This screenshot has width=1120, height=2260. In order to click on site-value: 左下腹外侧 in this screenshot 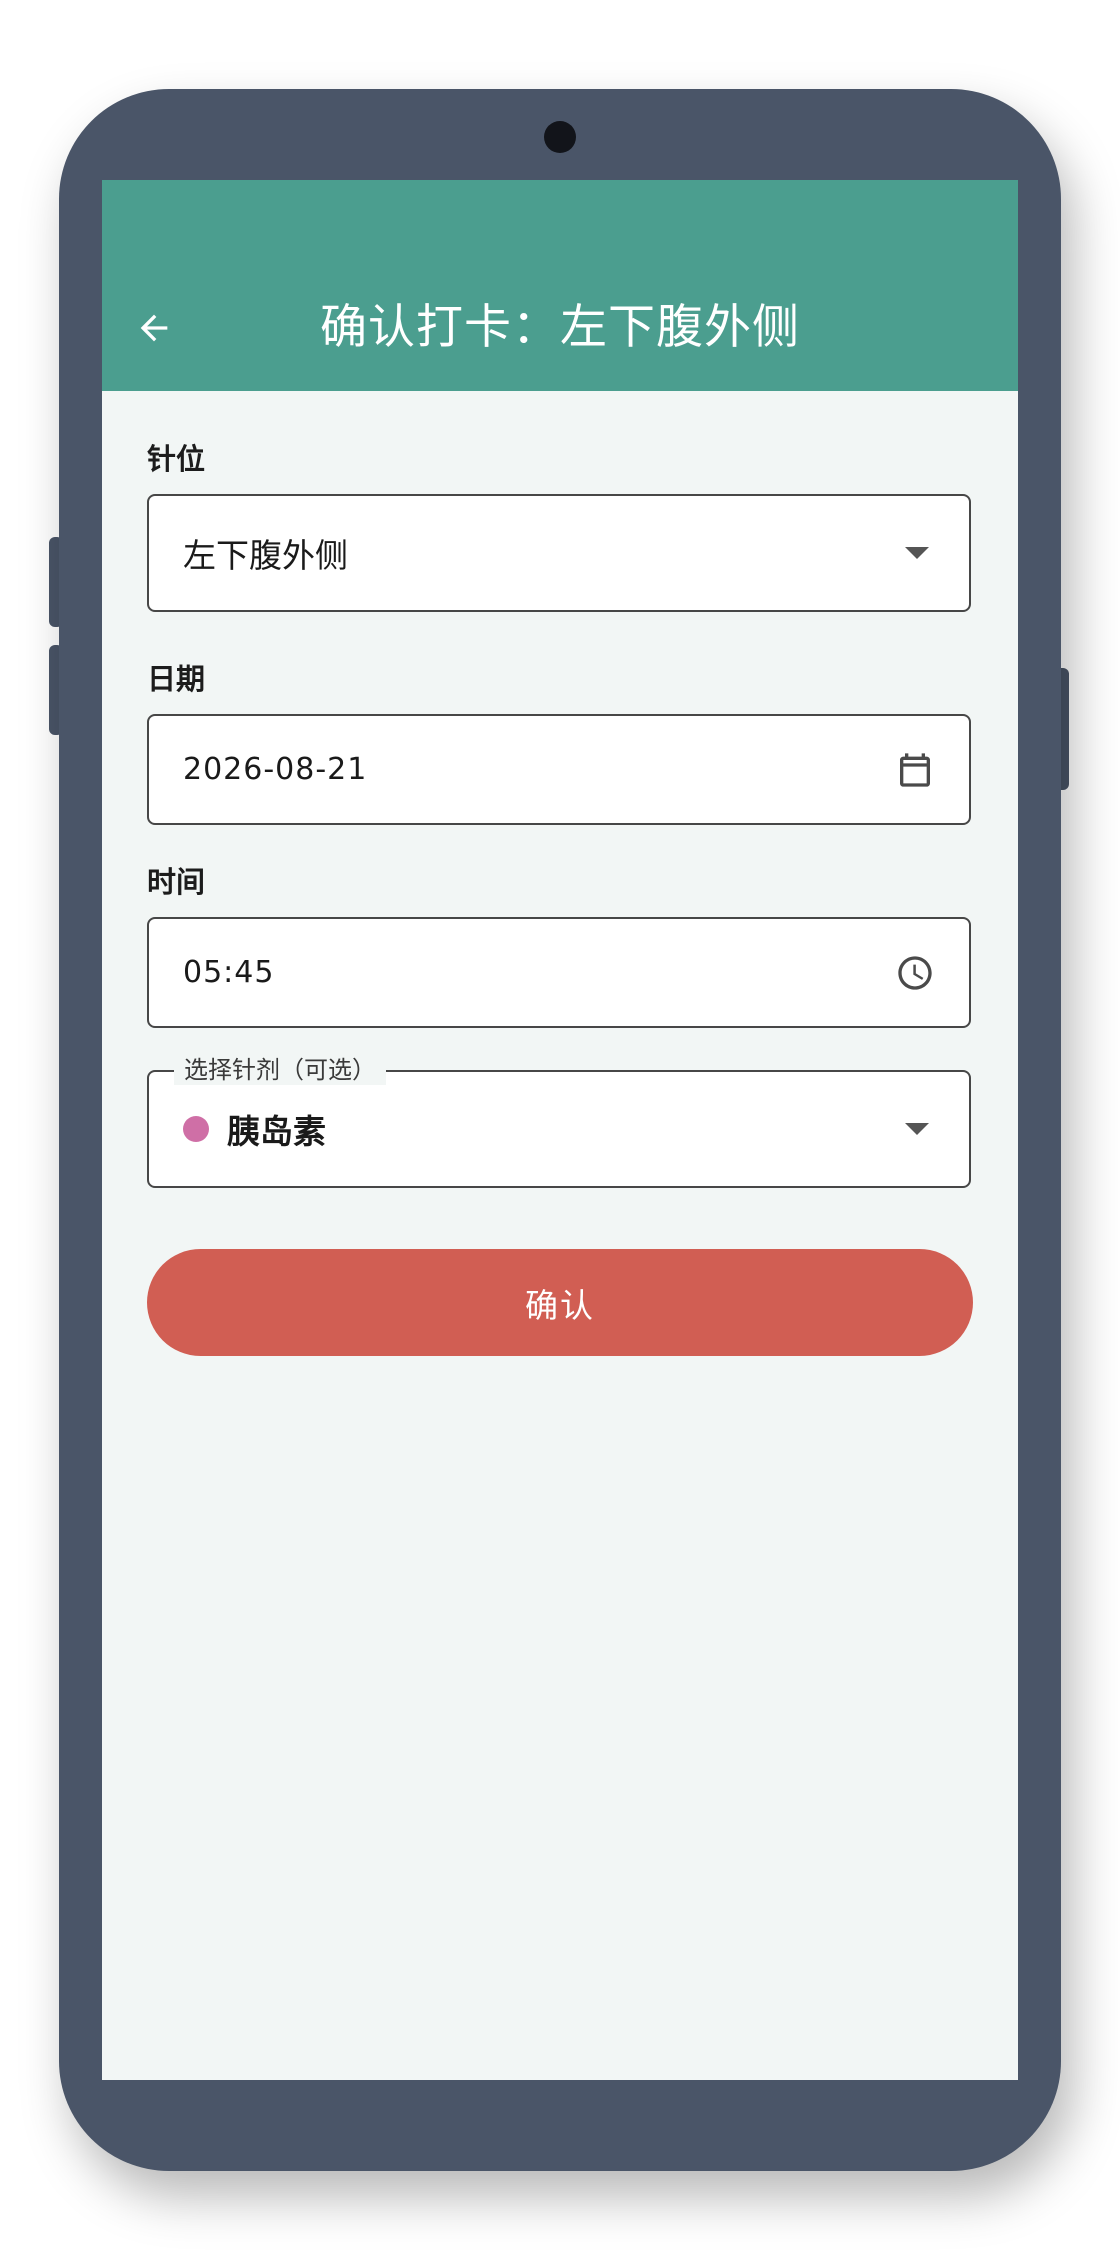, I will do `click(265, 555)`.